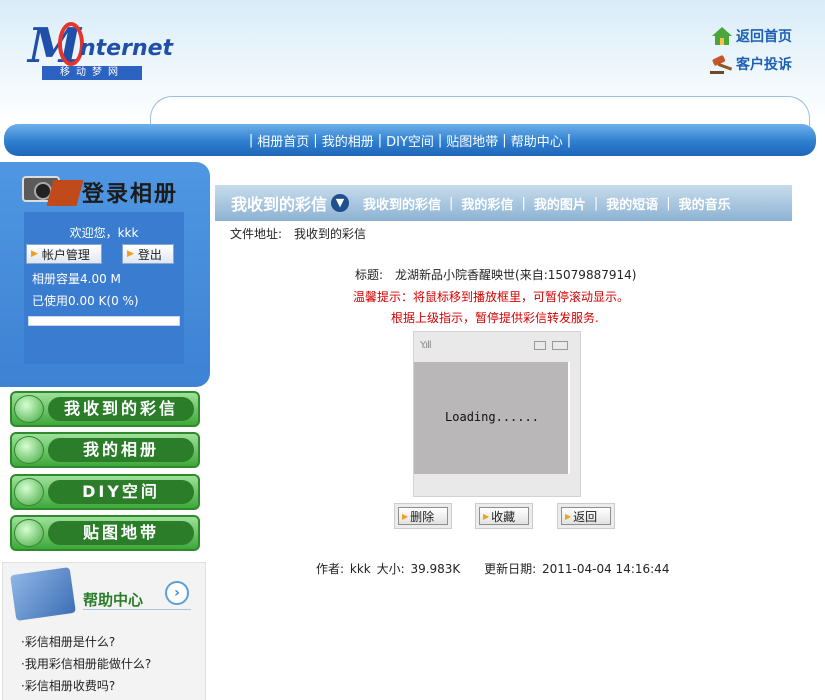 This screenshot has height=700, width=825. Describe the element at coordinates (68, 685) in the screenshot. I see `help-item: ·彩信相册收费吗?` at that location.